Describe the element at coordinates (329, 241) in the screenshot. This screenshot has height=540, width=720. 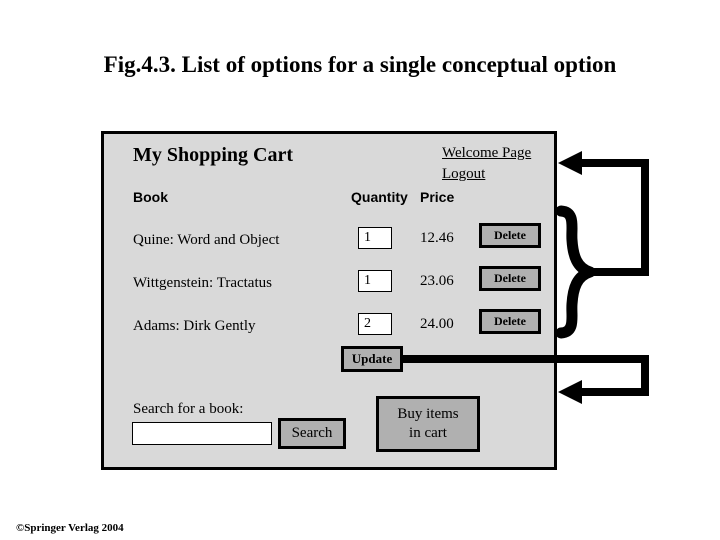
I see `table-row: Quine: Word and Object 12.46 Delete` at that location.